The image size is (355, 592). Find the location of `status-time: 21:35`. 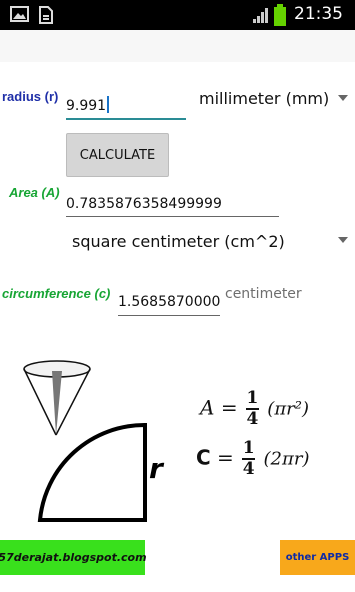

status-time: 21:35 is located at coordinates (318, 14).